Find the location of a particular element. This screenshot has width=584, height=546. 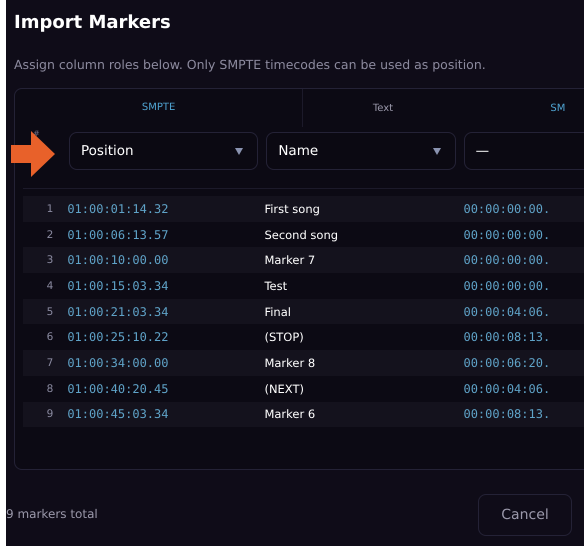

table-cell-text: 01:00:45:03.34 is located at coordinates (118, 414).